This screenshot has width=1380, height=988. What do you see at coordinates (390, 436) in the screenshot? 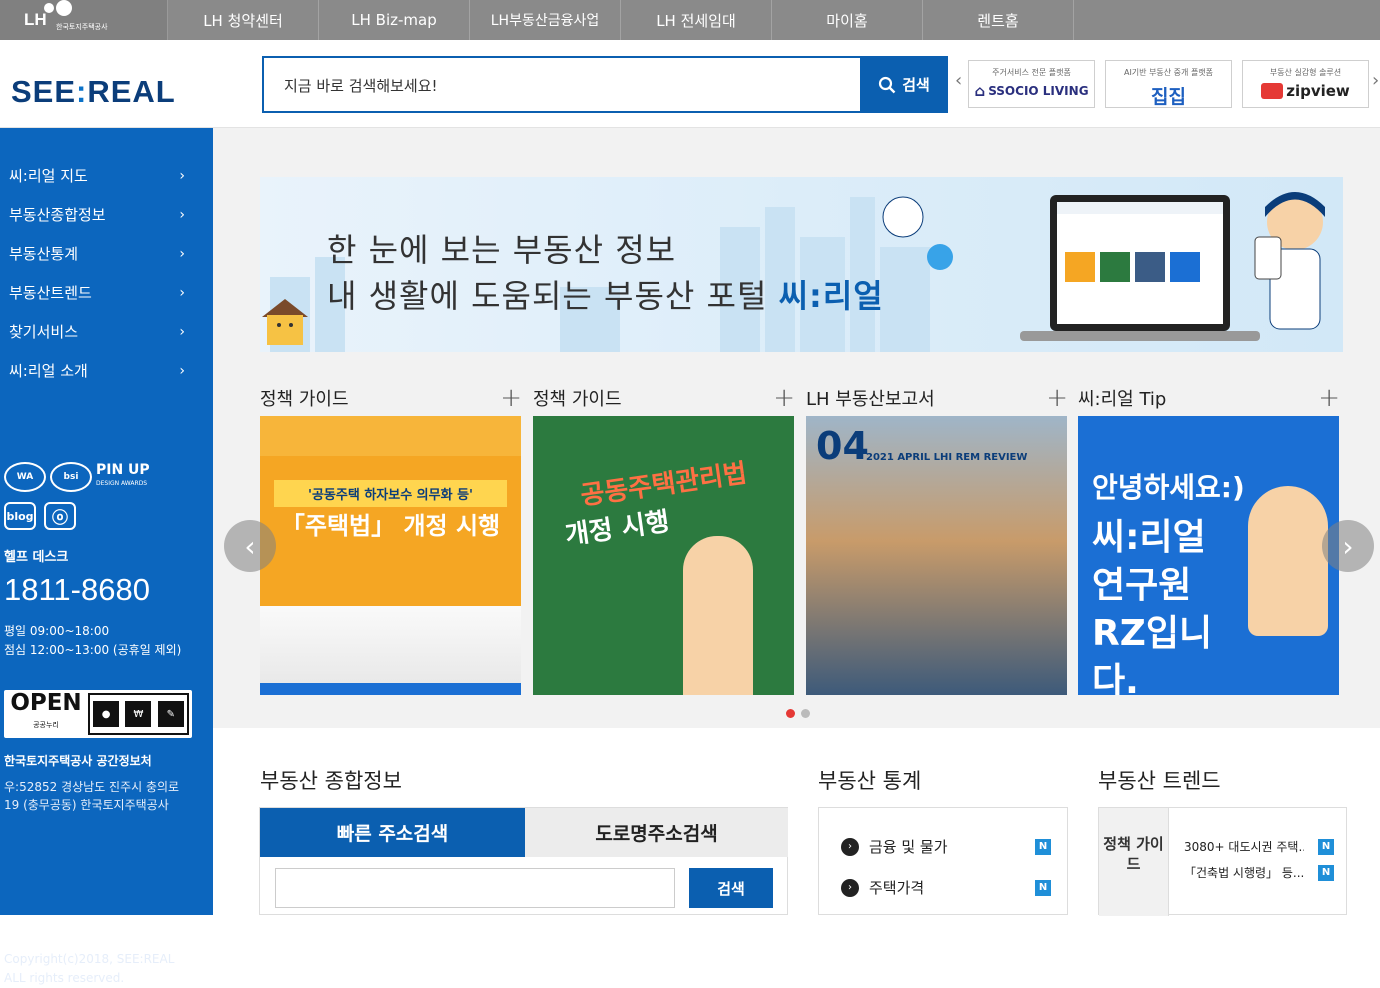
I see `card-top-strip` at bounding box center [390, 436].